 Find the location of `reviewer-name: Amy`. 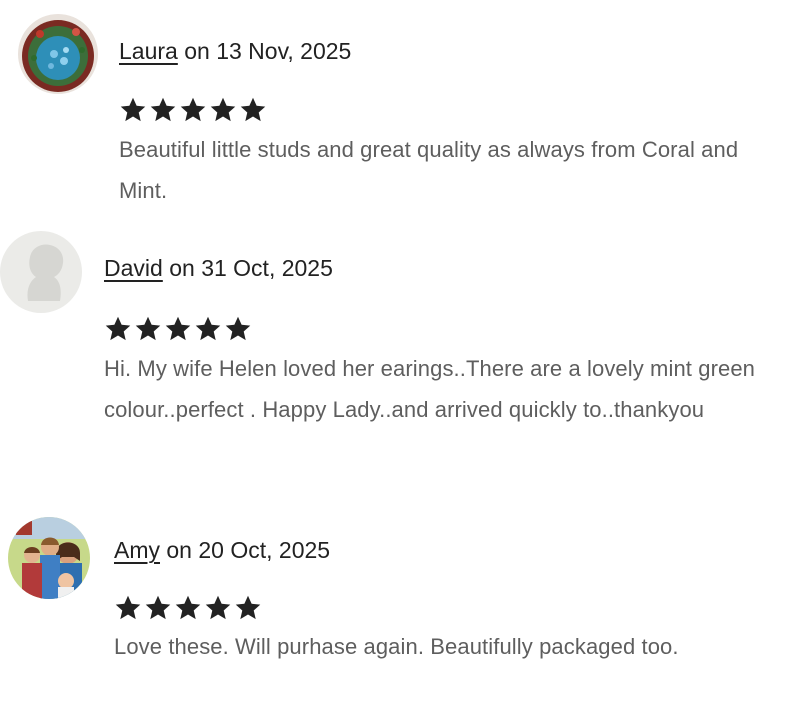

reviewer-name: Amy is located at coordinates (137, 550).